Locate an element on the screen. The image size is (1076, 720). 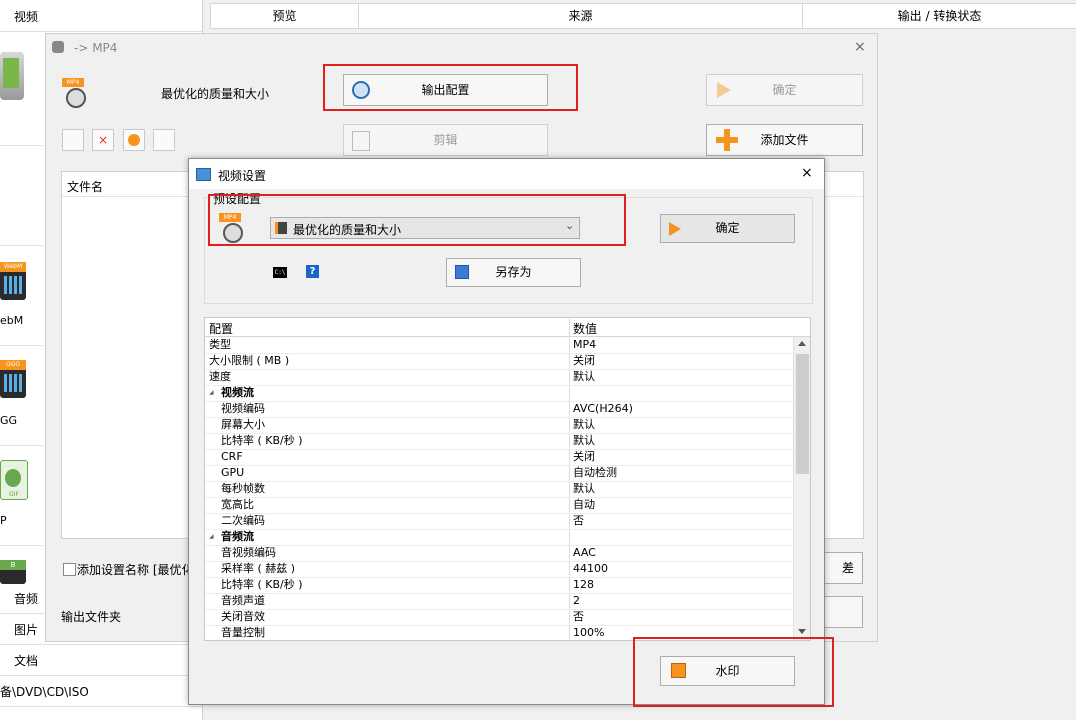
property-row: GPU 自动检测 is located at coordinates (499, 473).